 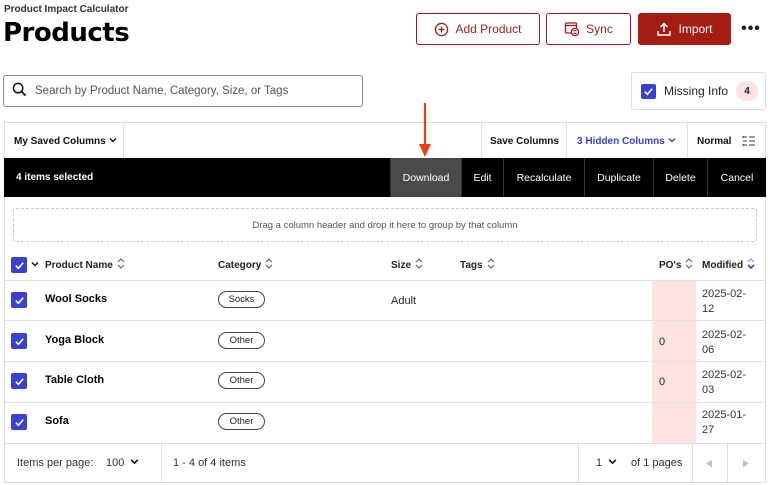 I want to click on search-box, so click(x=183, y=91).